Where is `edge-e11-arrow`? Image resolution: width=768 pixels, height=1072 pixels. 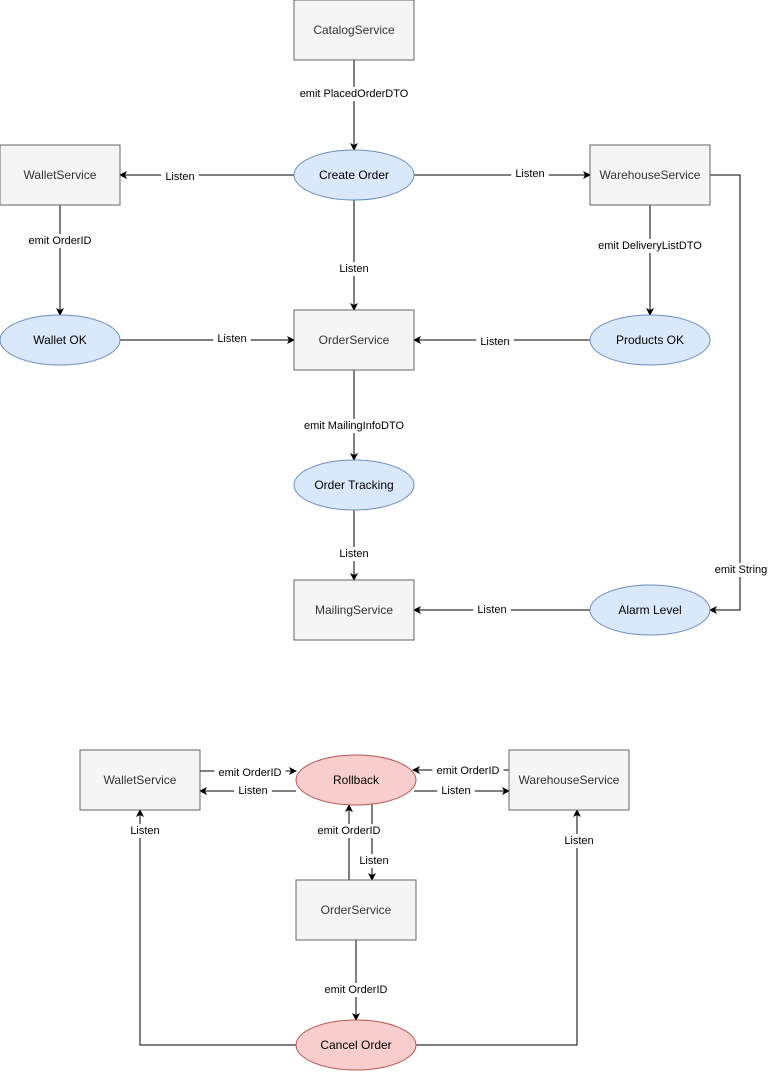
edge-e11-arrow is located at coordinates (725, 394).